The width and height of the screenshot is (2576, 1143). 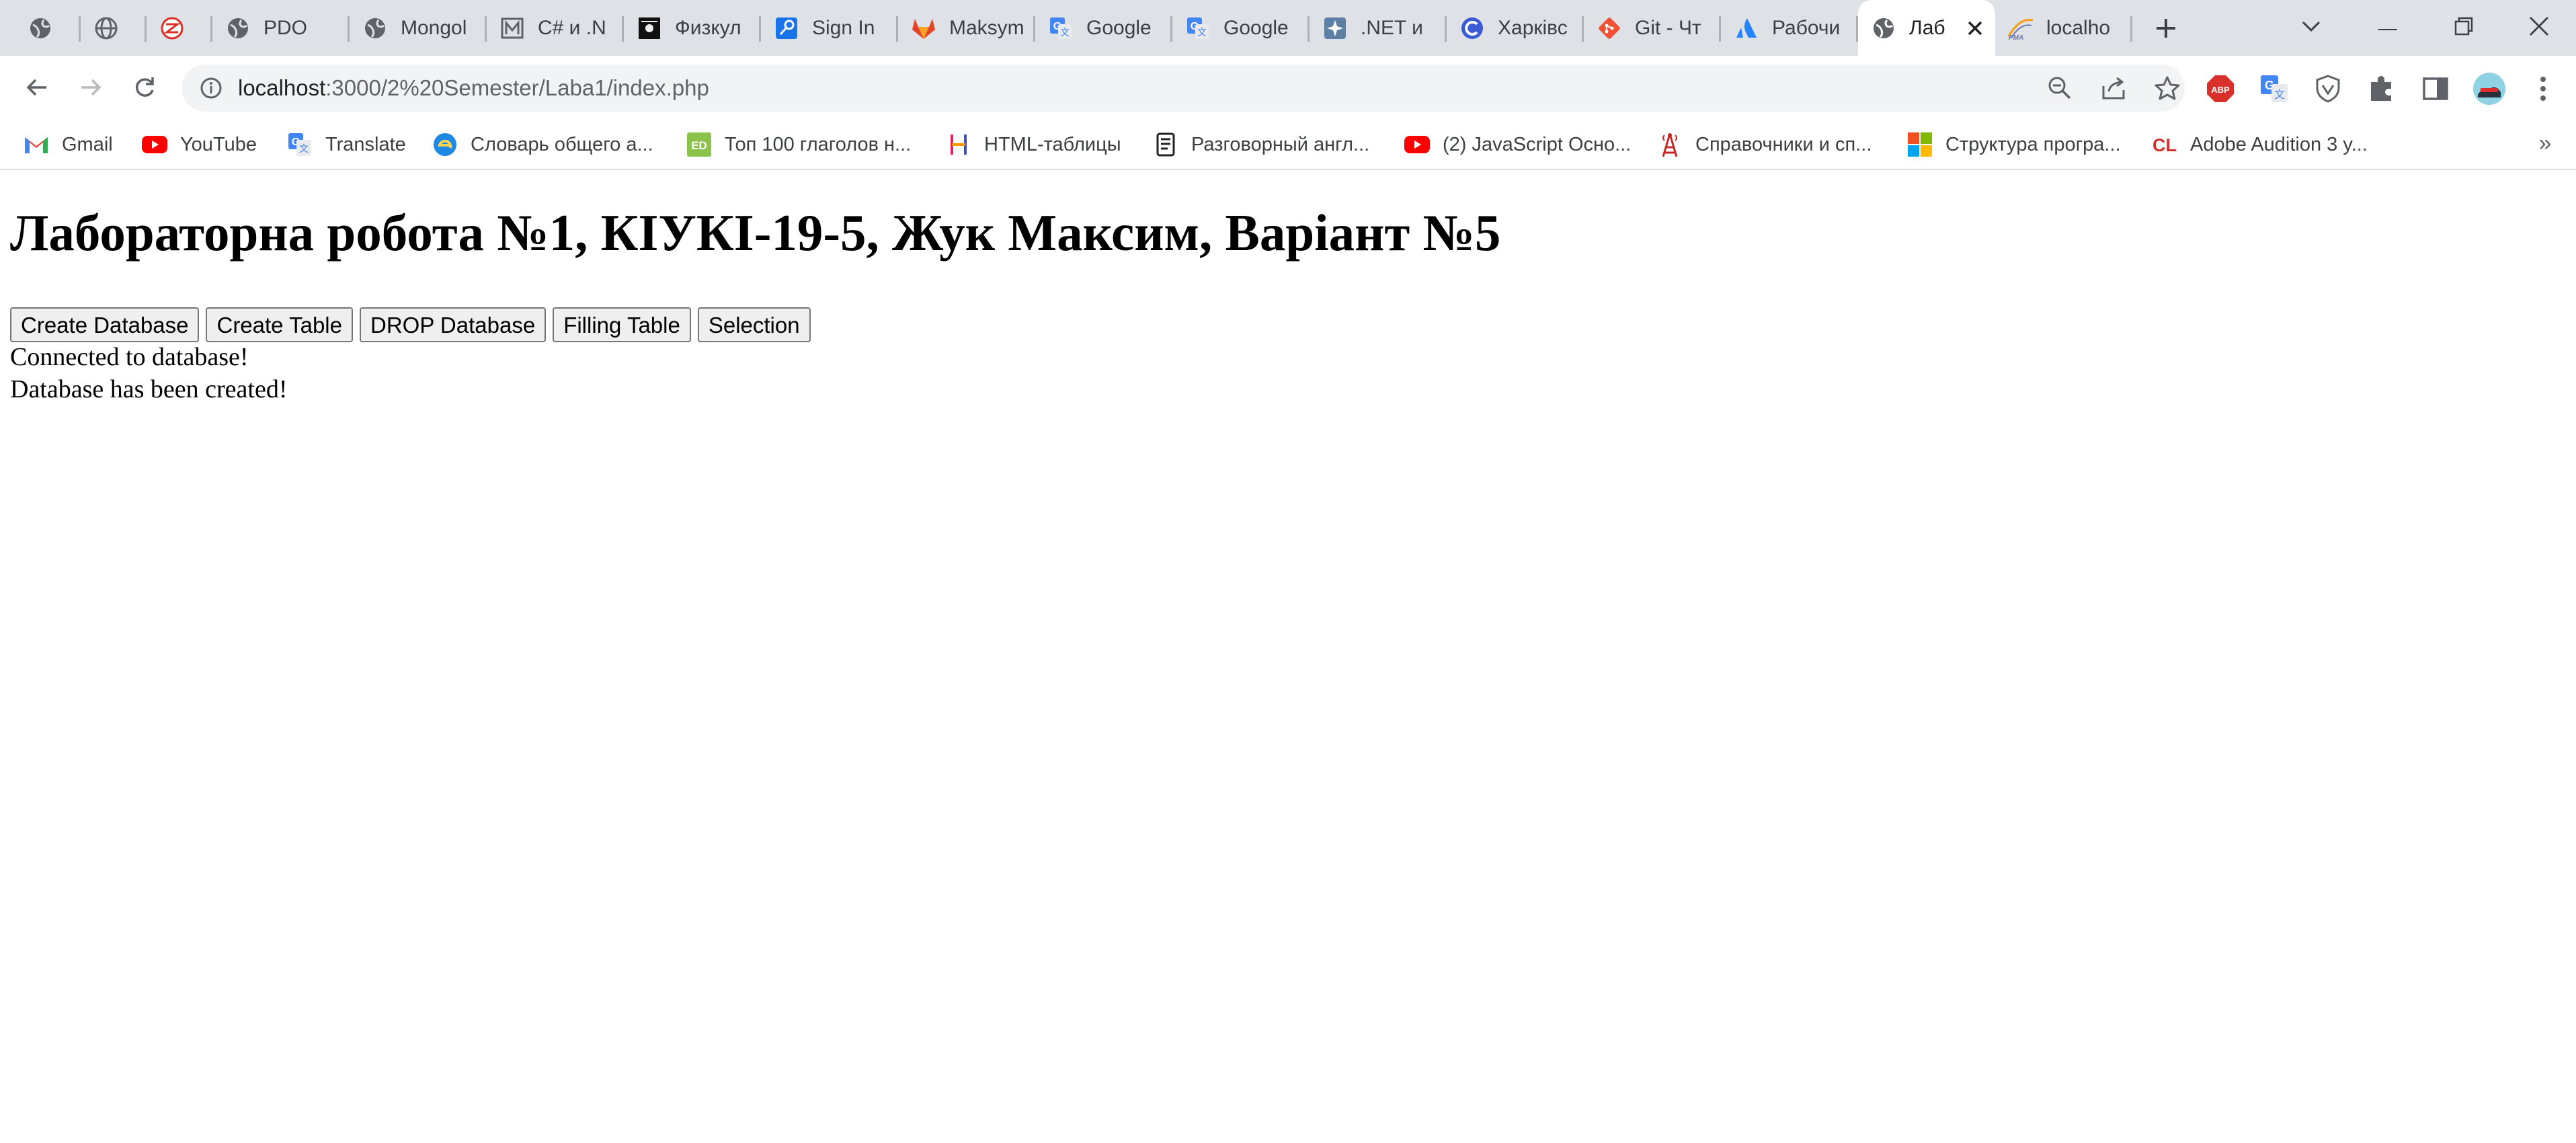 I want to click on chevron-down-icon, so click(x=2311, y=27).